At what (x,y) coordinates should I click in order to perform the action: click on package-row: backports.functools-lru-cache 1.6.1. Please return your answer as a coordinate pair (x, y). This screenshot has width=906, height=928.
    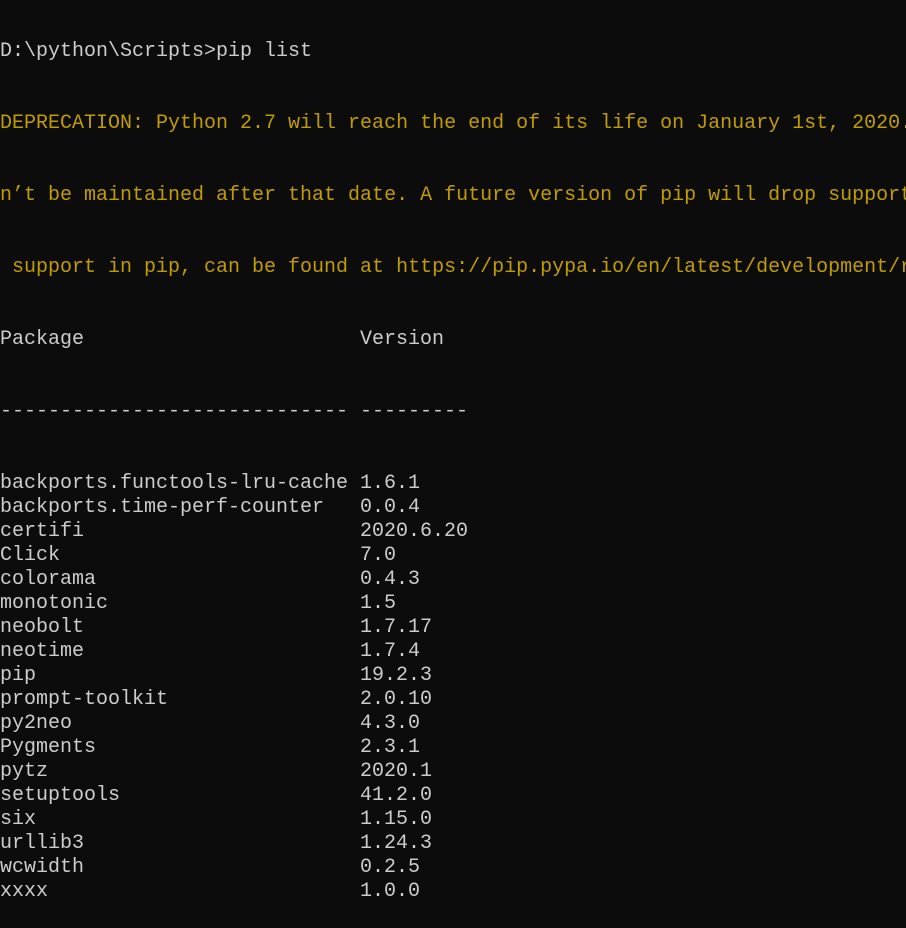
    Looking at the image, I should click on (453, 484).